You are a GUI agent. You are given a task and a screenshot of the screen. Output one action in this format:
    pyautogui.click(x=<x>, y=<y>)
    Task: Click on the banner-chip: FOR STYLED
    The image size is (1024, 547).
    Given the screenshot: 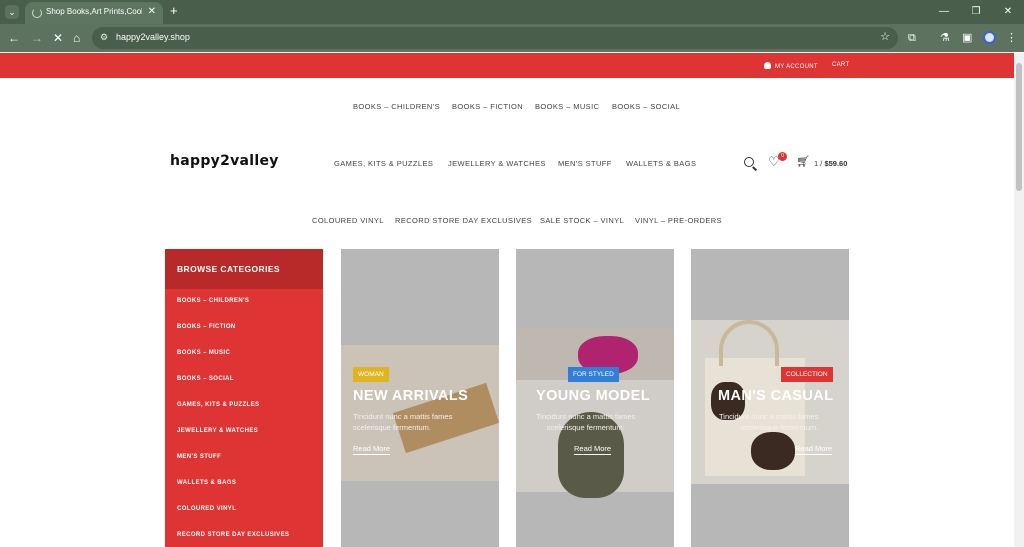 What is the action you would take?
    pyautogui.click(x=593, y=374)
    